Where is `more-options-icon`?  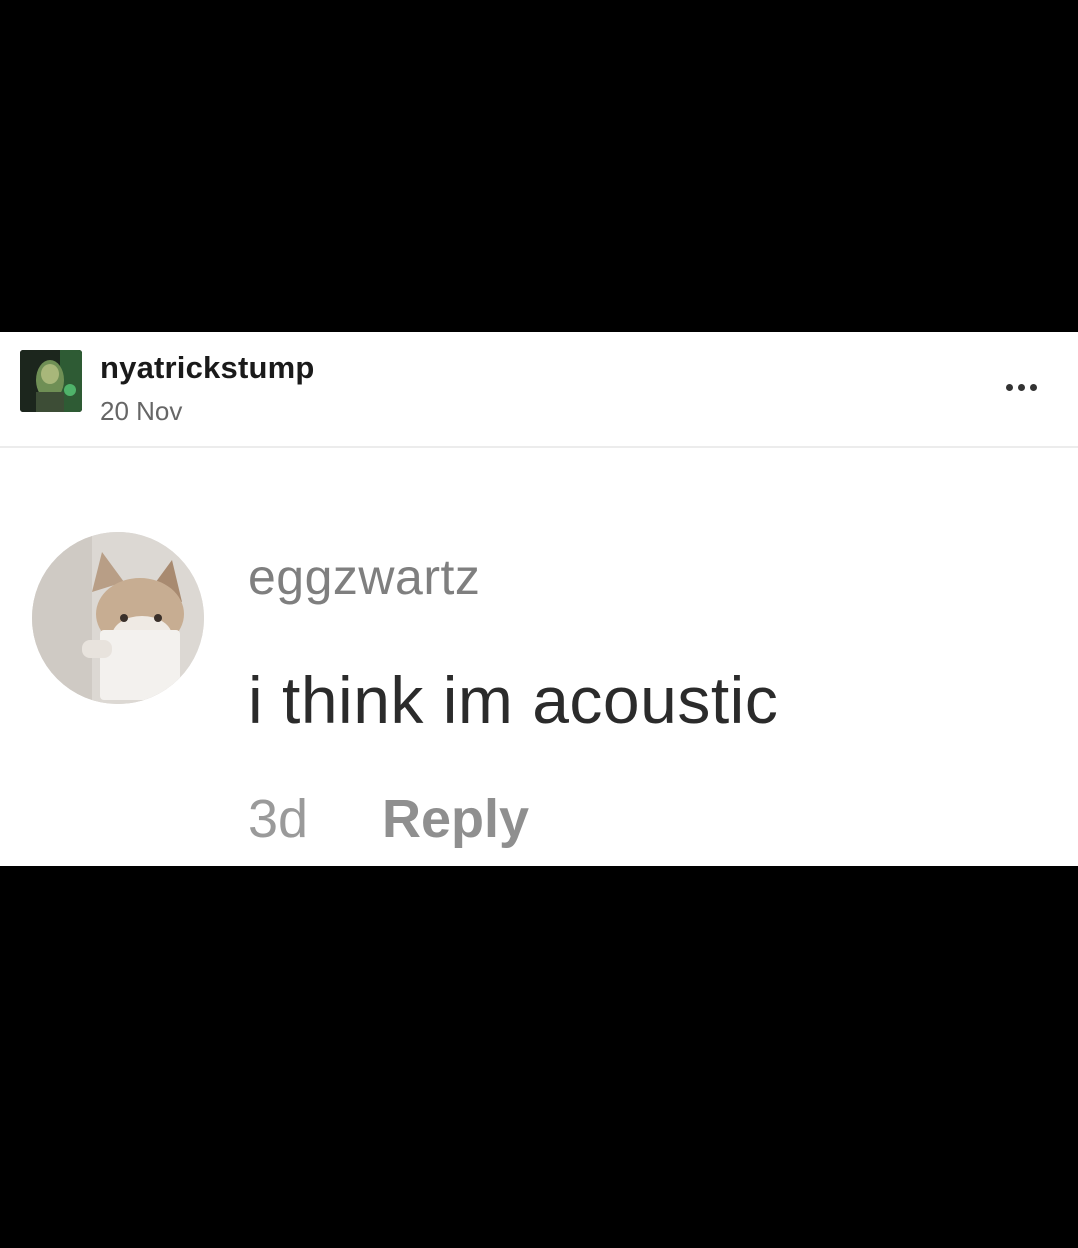 more-options-icon is located at coordinates (1022, 388).